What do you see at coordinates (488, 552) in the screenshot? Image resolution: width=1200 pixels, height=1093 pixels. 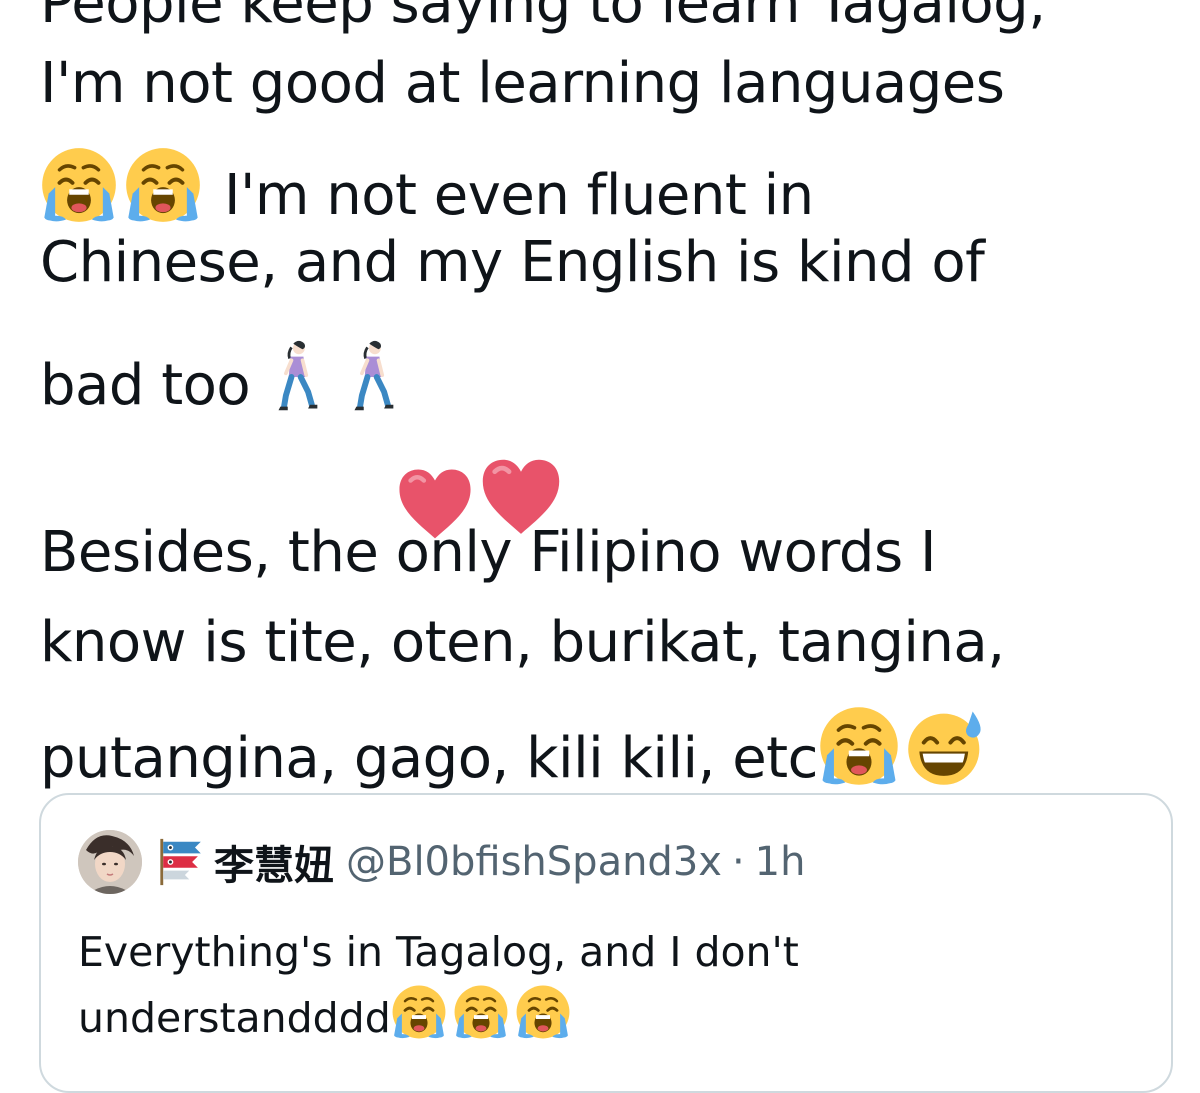 I see `tweet-line: Besides, the only Filipino words I` at bounding box center [488, 552].